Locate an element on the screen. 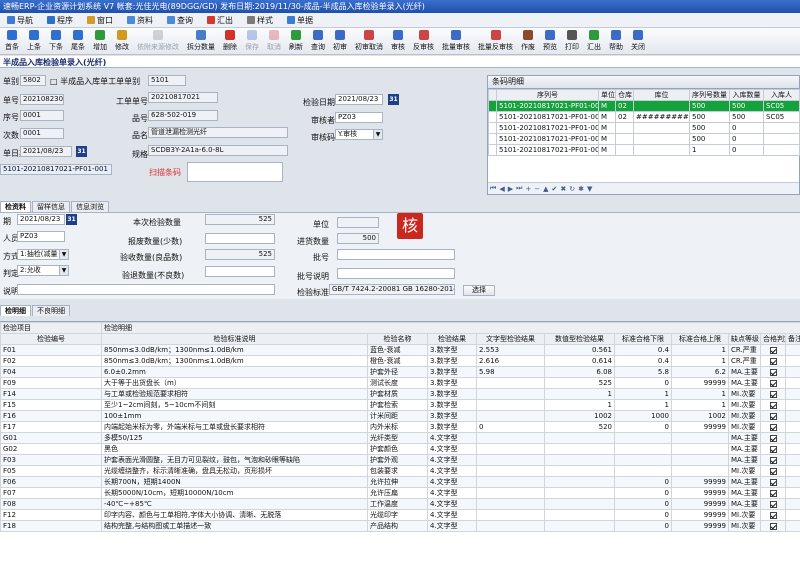 The width and height of the screenshot is (800, 579). batch-field is located at coordinates (396, 254).